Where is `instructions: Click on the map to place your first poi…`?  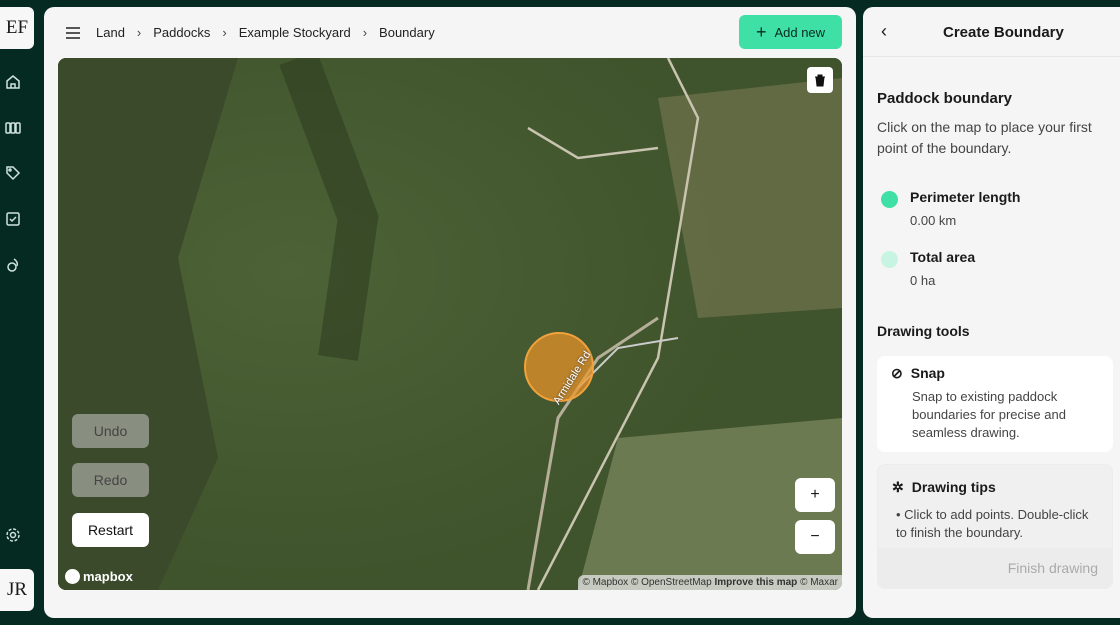
instructions: Click on the map to place your first poi… is located at coordinates (984, 137).